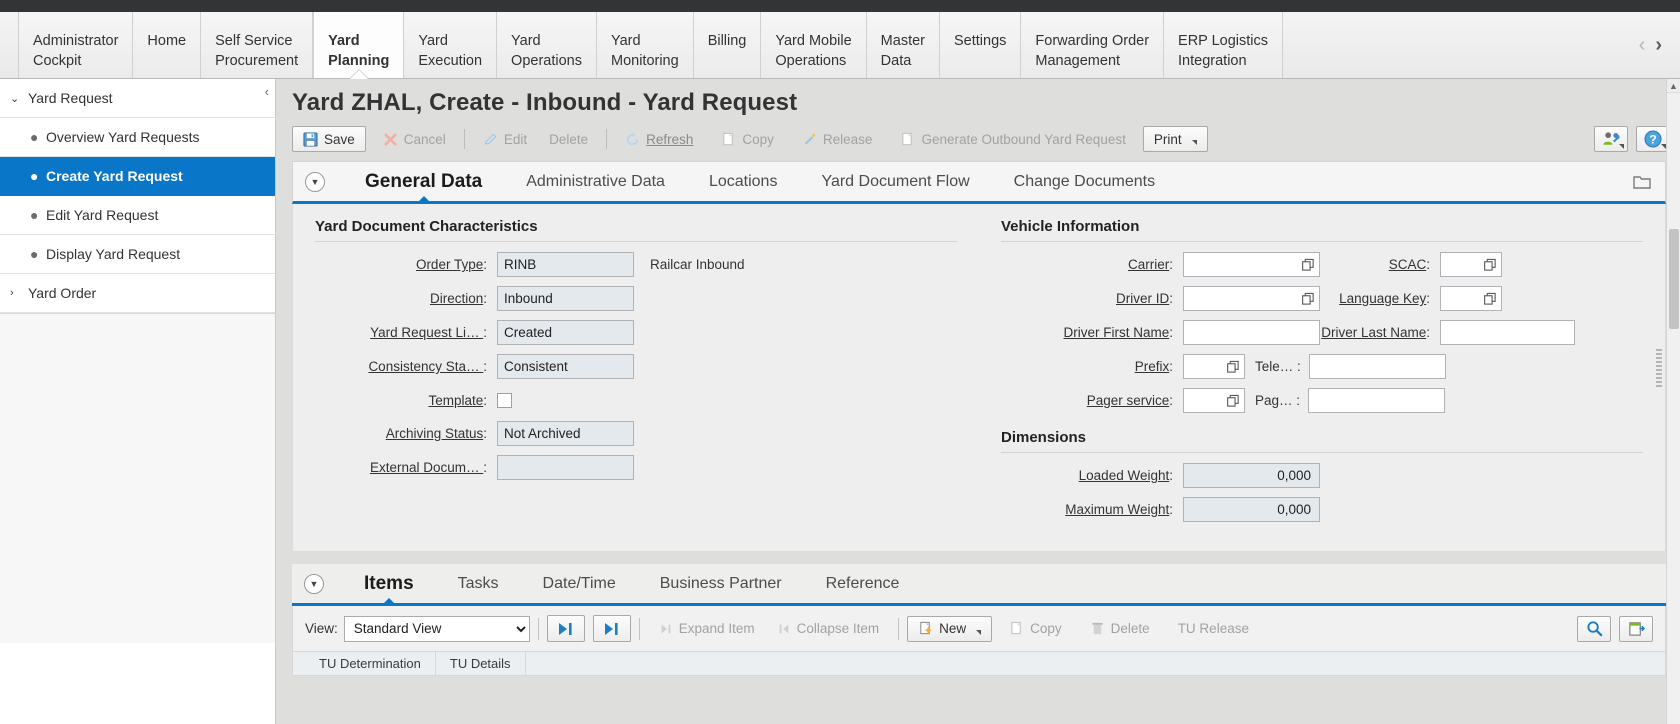 This screenshot has height=724, width=1680. What do you see at coordinates (568, 139) in the screenshot?
I see `delete-button: Delete` at bounding box center [568, 139].